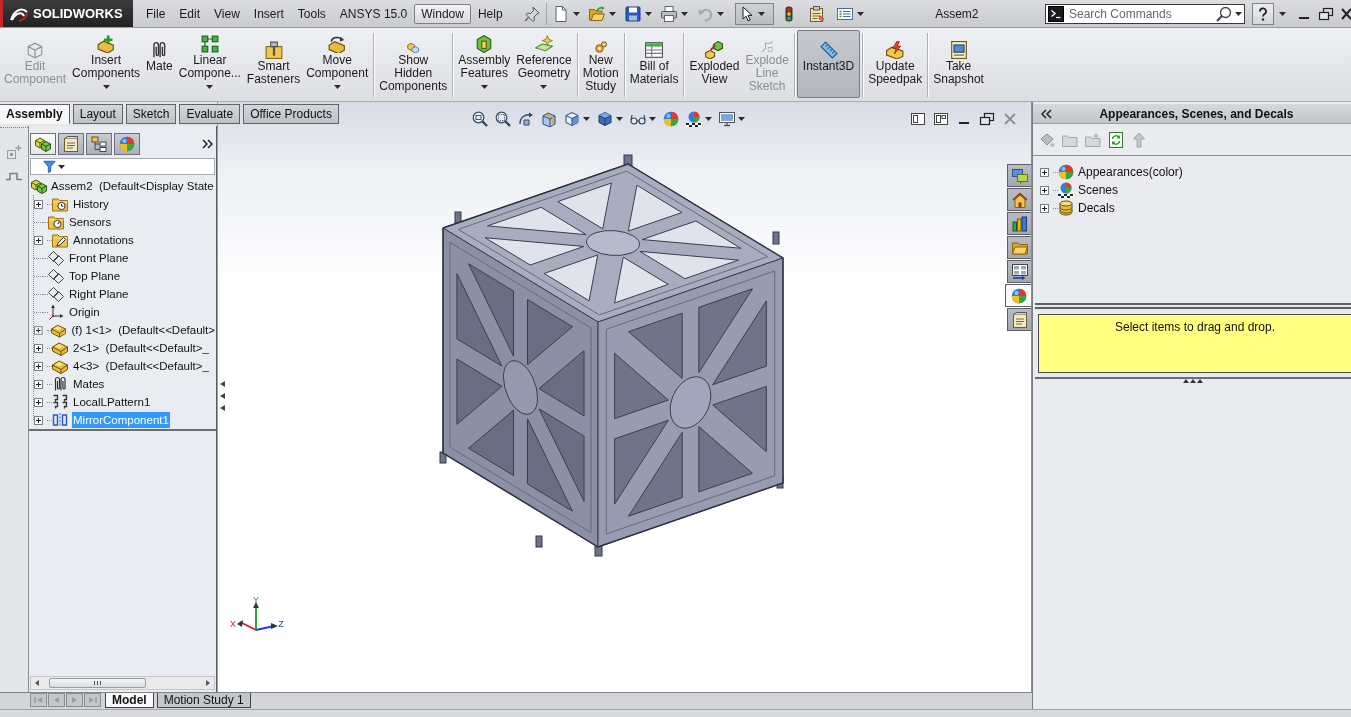  Describe the element at coordinates (129, 700) in the screenshot. I see `bottom-tab: Model` at that location.